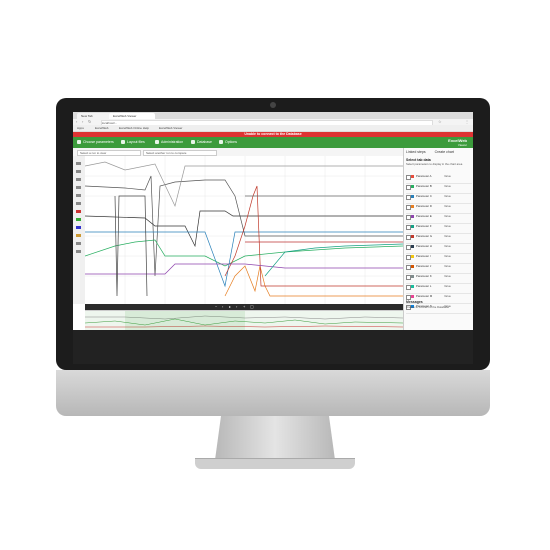 This screenshot has height=550, width=550. Describe the element at coordinates (423, 256) in the screenshot. I see `parameter-name: Parameter I` at that location.